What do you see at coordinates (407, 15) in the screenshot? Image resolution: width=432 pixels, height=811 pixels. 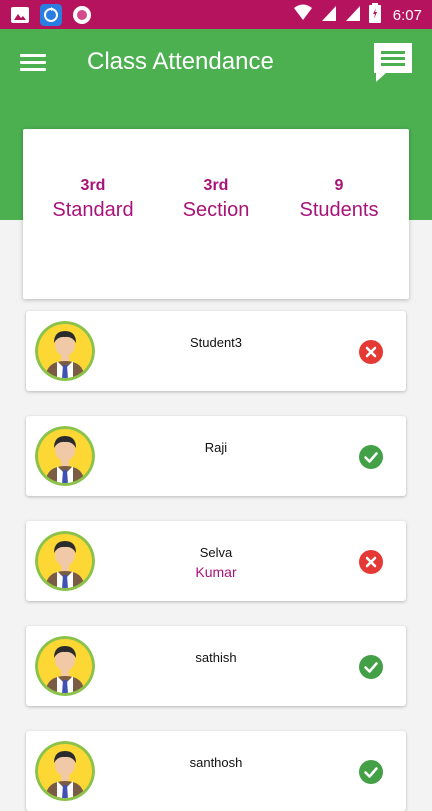 I see `status-time: 6:07` at bounding box center [407, 15].